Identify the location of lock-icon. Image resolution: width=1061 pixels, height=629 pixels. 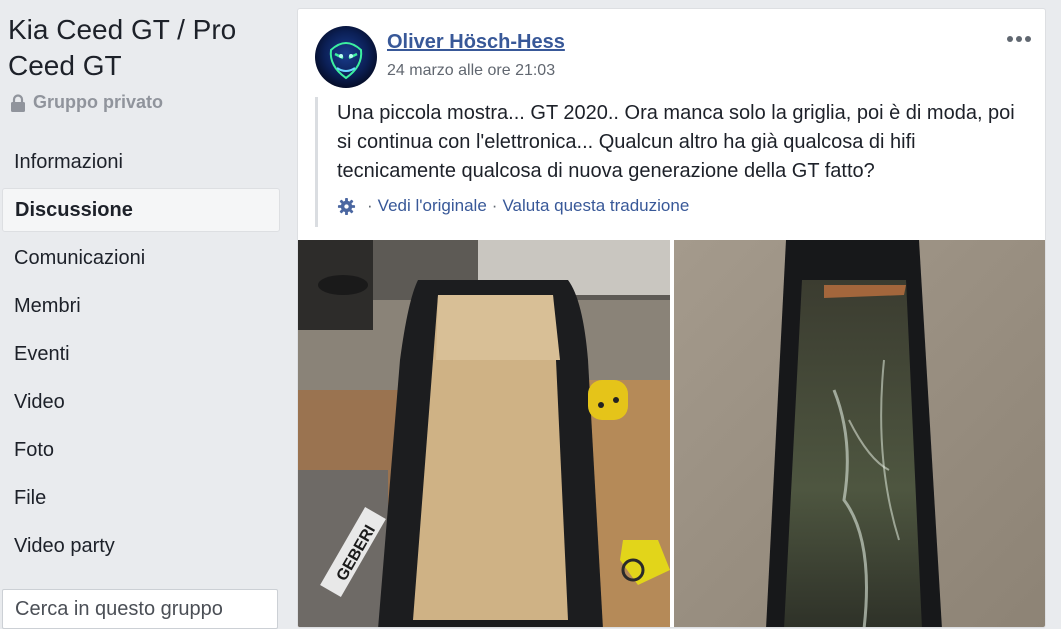
(18, 102).